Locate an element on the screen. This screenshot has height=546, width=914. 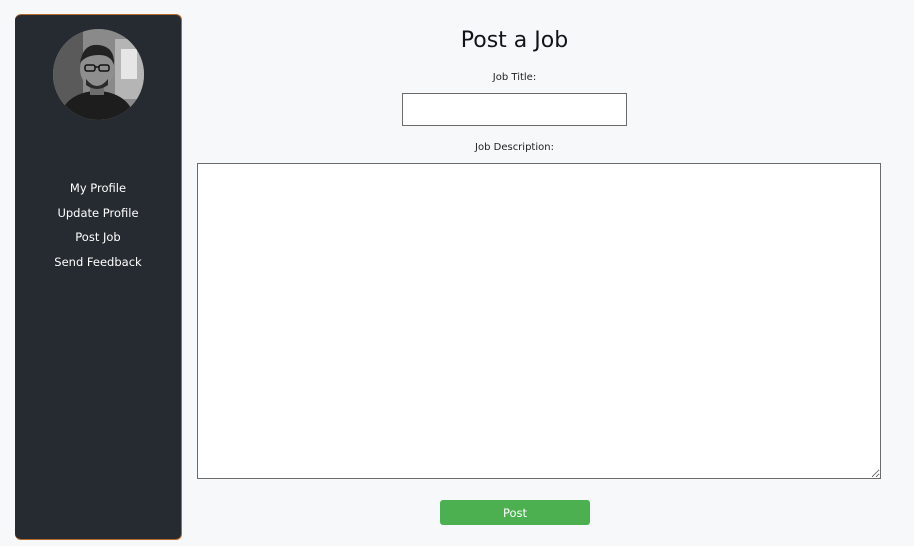
job-description-label: Job Description: is located at coordinates (514, 147).